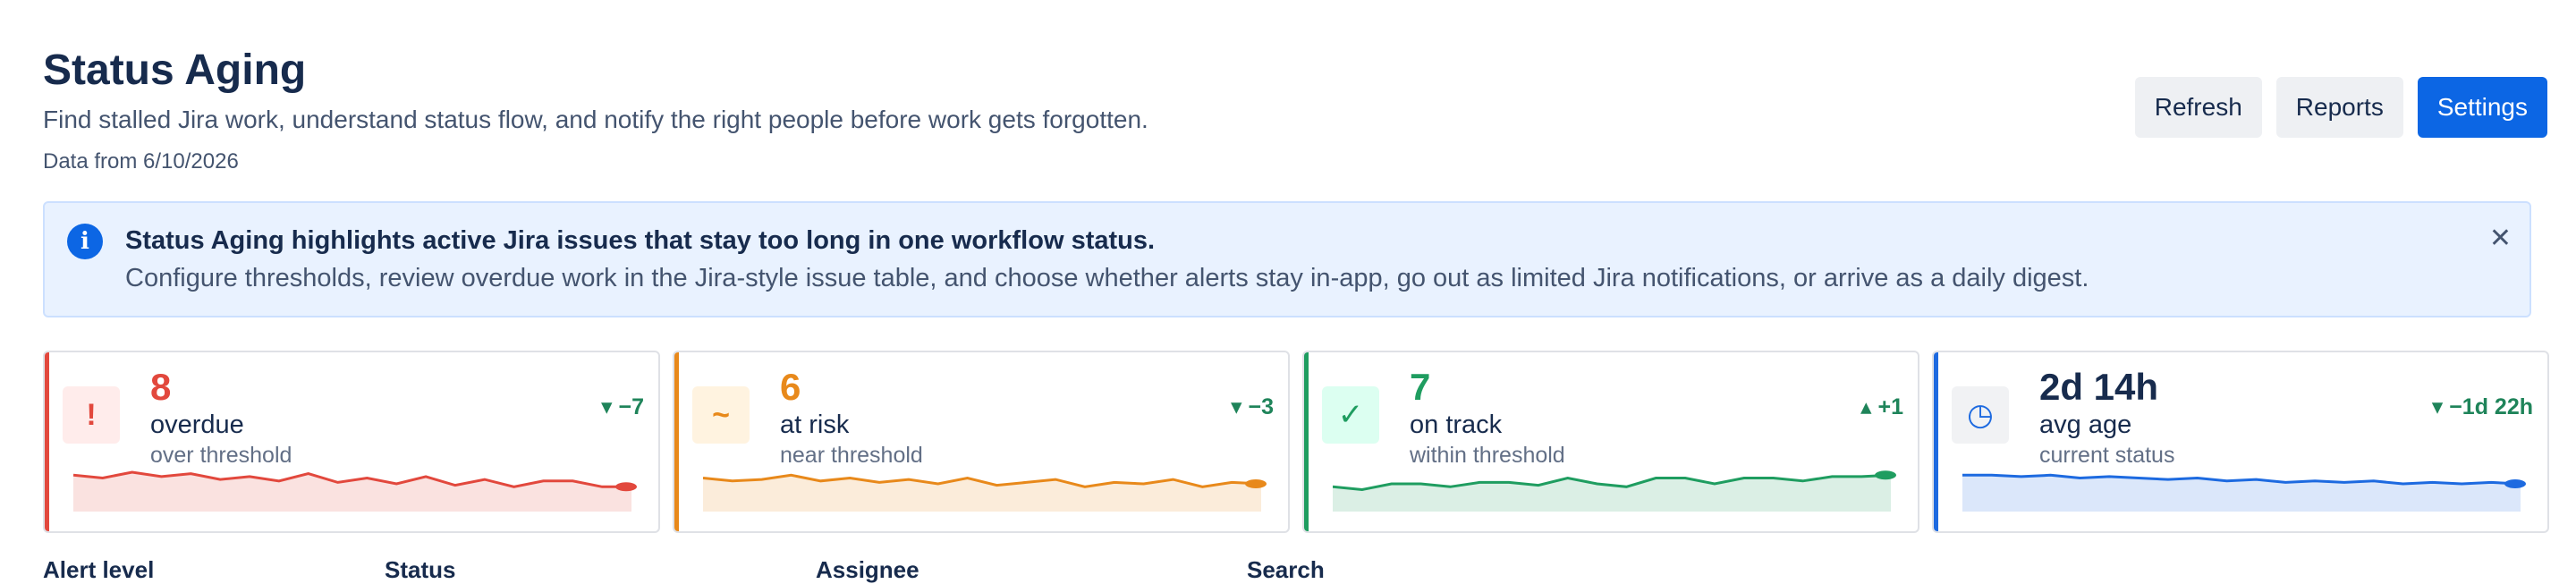 This screenshot has width=2576, height=584. Describe the element at coordinates (1881, 406) in the screenshot. I see `metric-delta: ▴ +1` at that location.